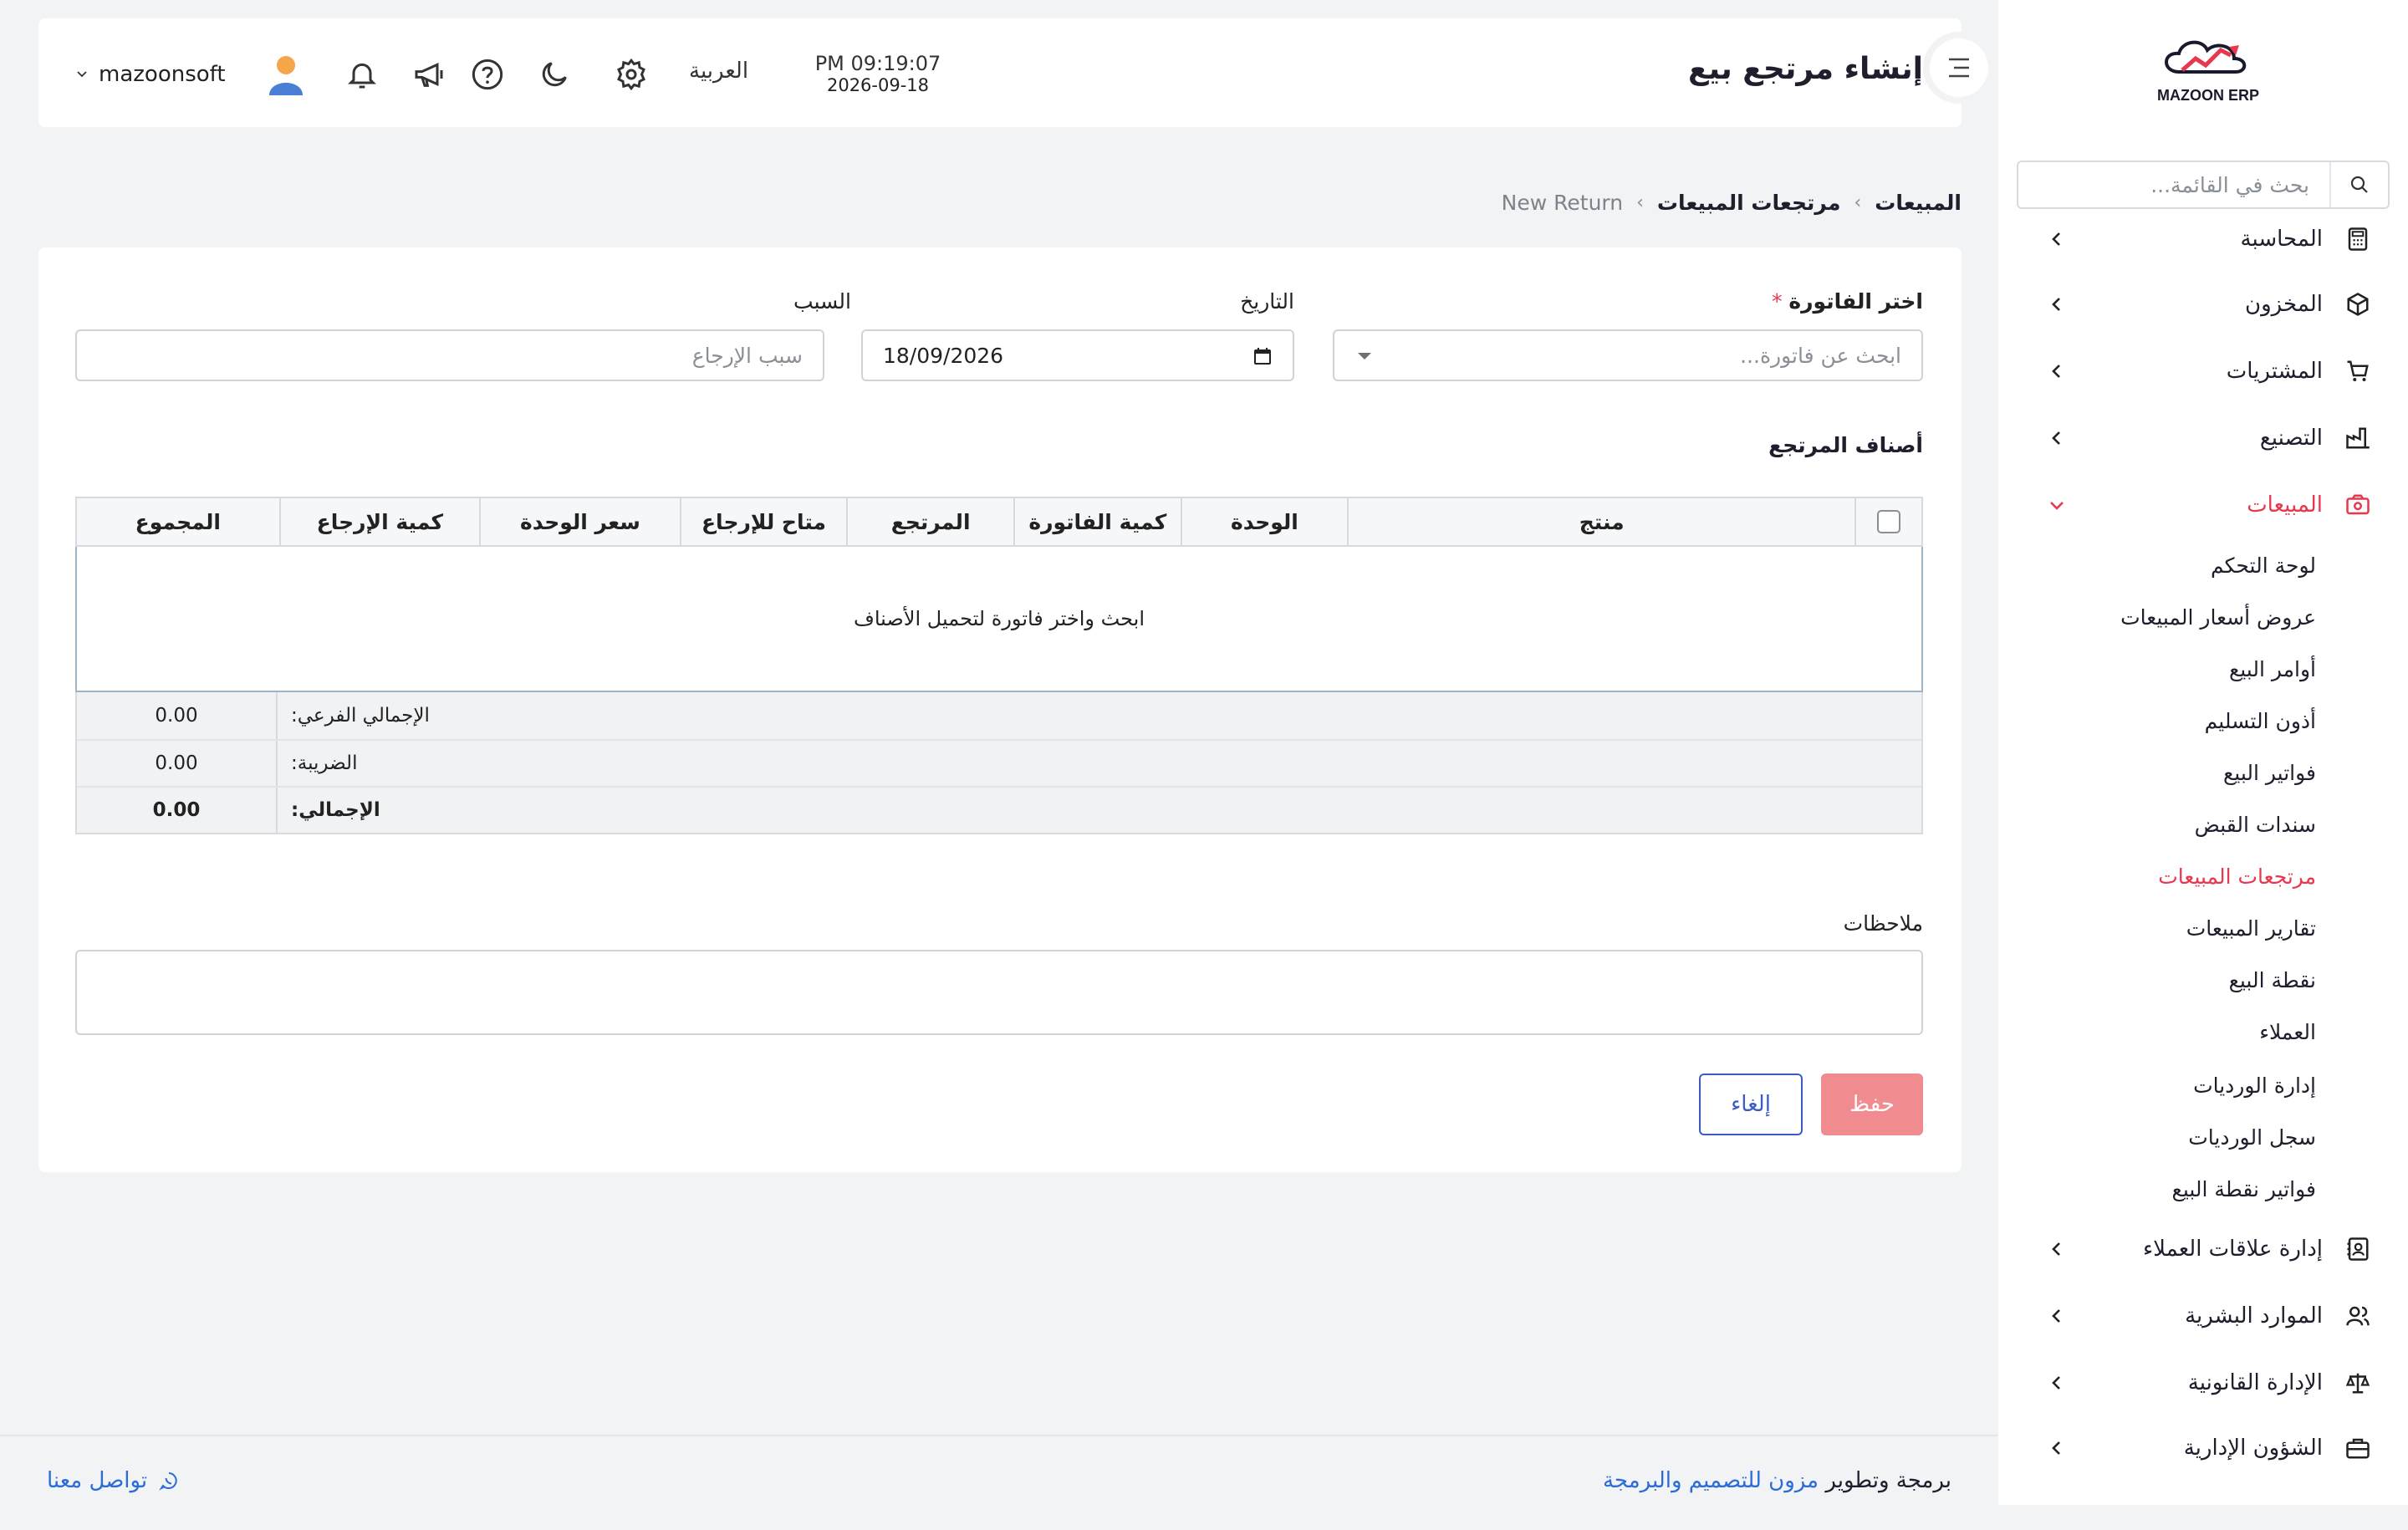 Image resolution: width=2408 pixels, height=1530 pixels. I want to click on column-header: سعر الوحدة, so click(579, 521).